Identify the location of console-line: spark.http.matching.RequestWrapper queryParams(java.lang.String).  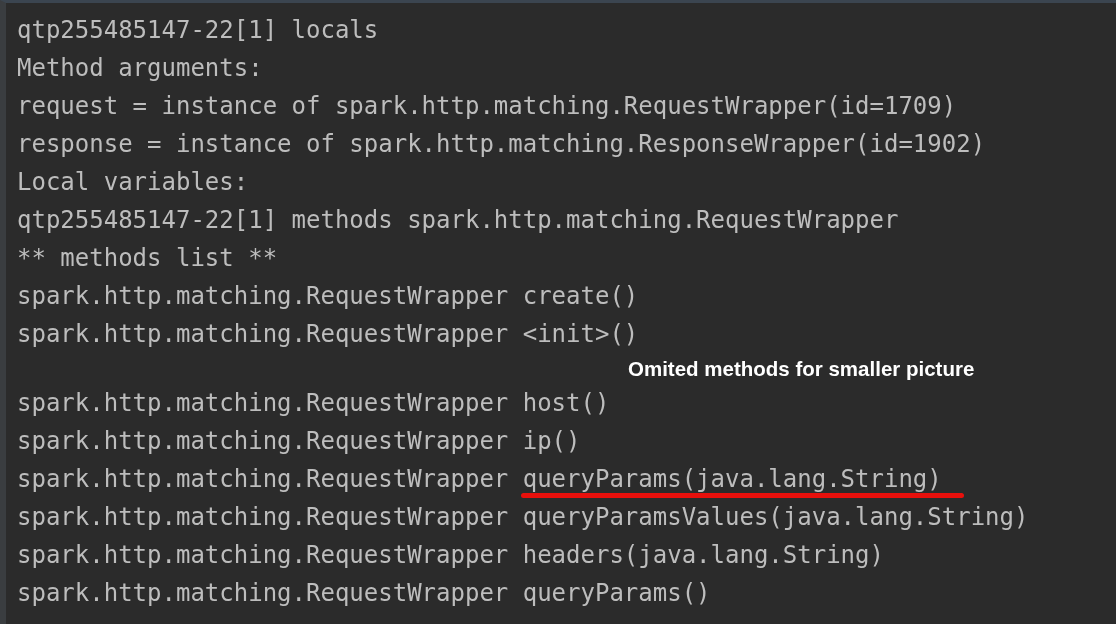
(479, 479).